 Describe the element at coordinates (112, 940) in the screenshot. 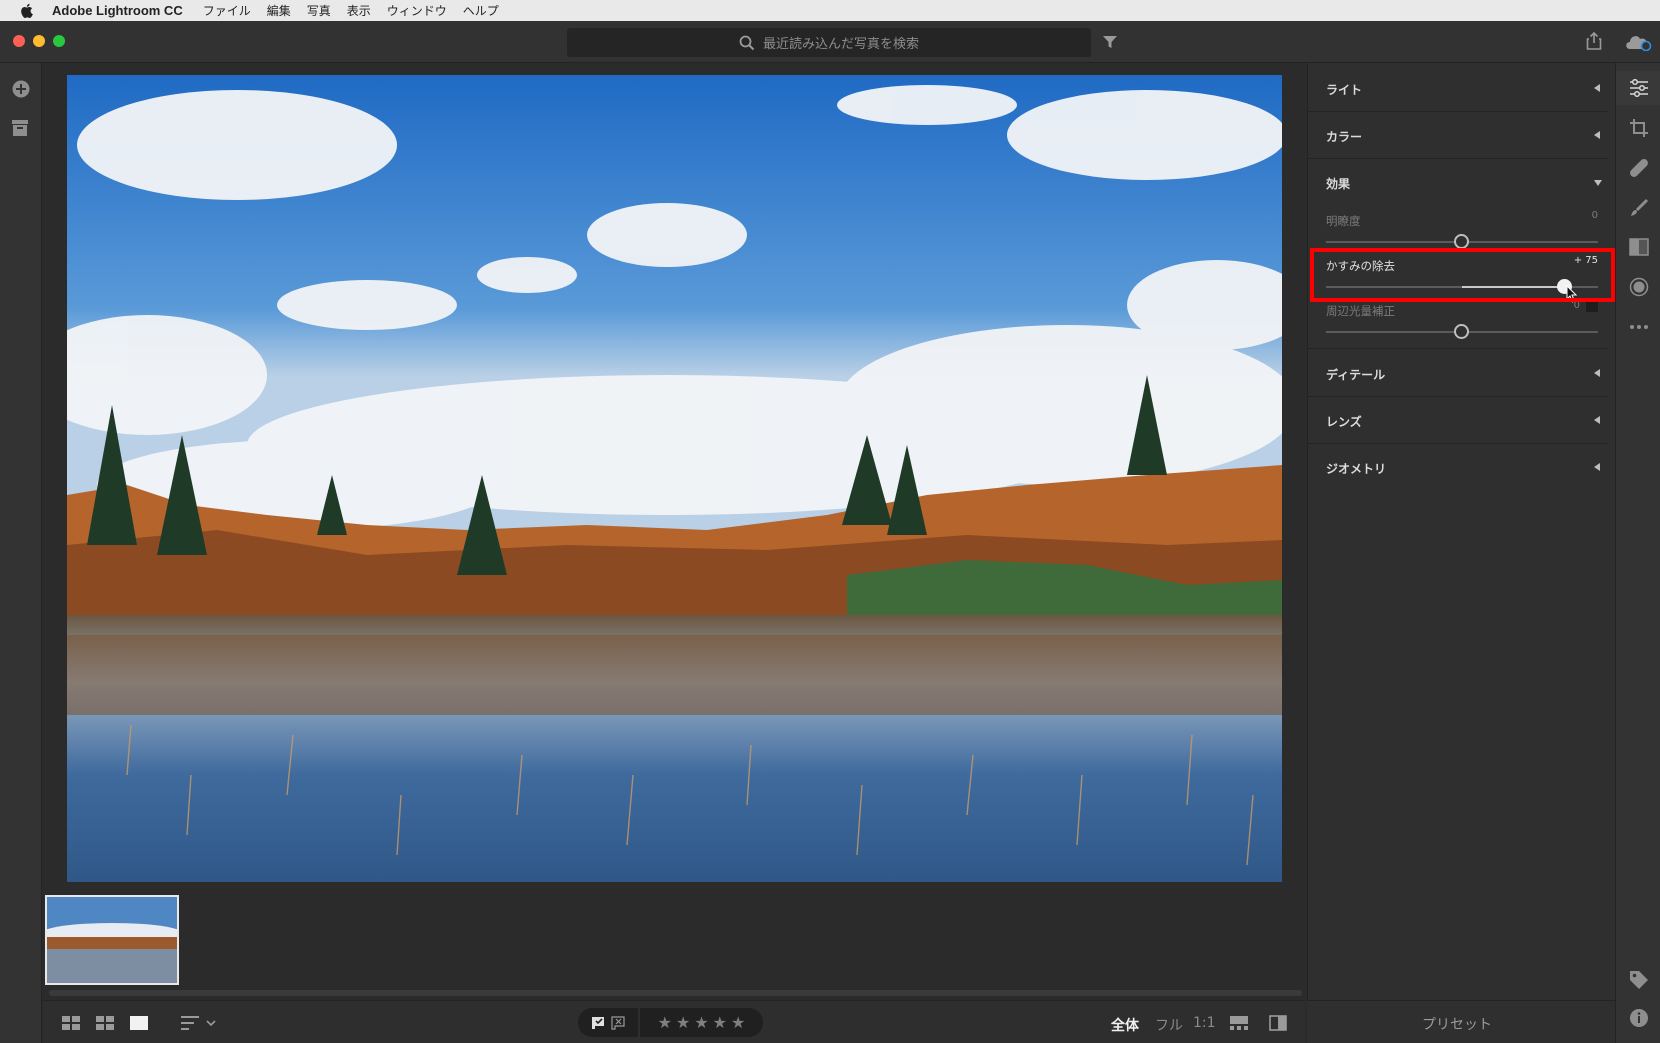

I see `filmstrip-thumbnail` at that location.